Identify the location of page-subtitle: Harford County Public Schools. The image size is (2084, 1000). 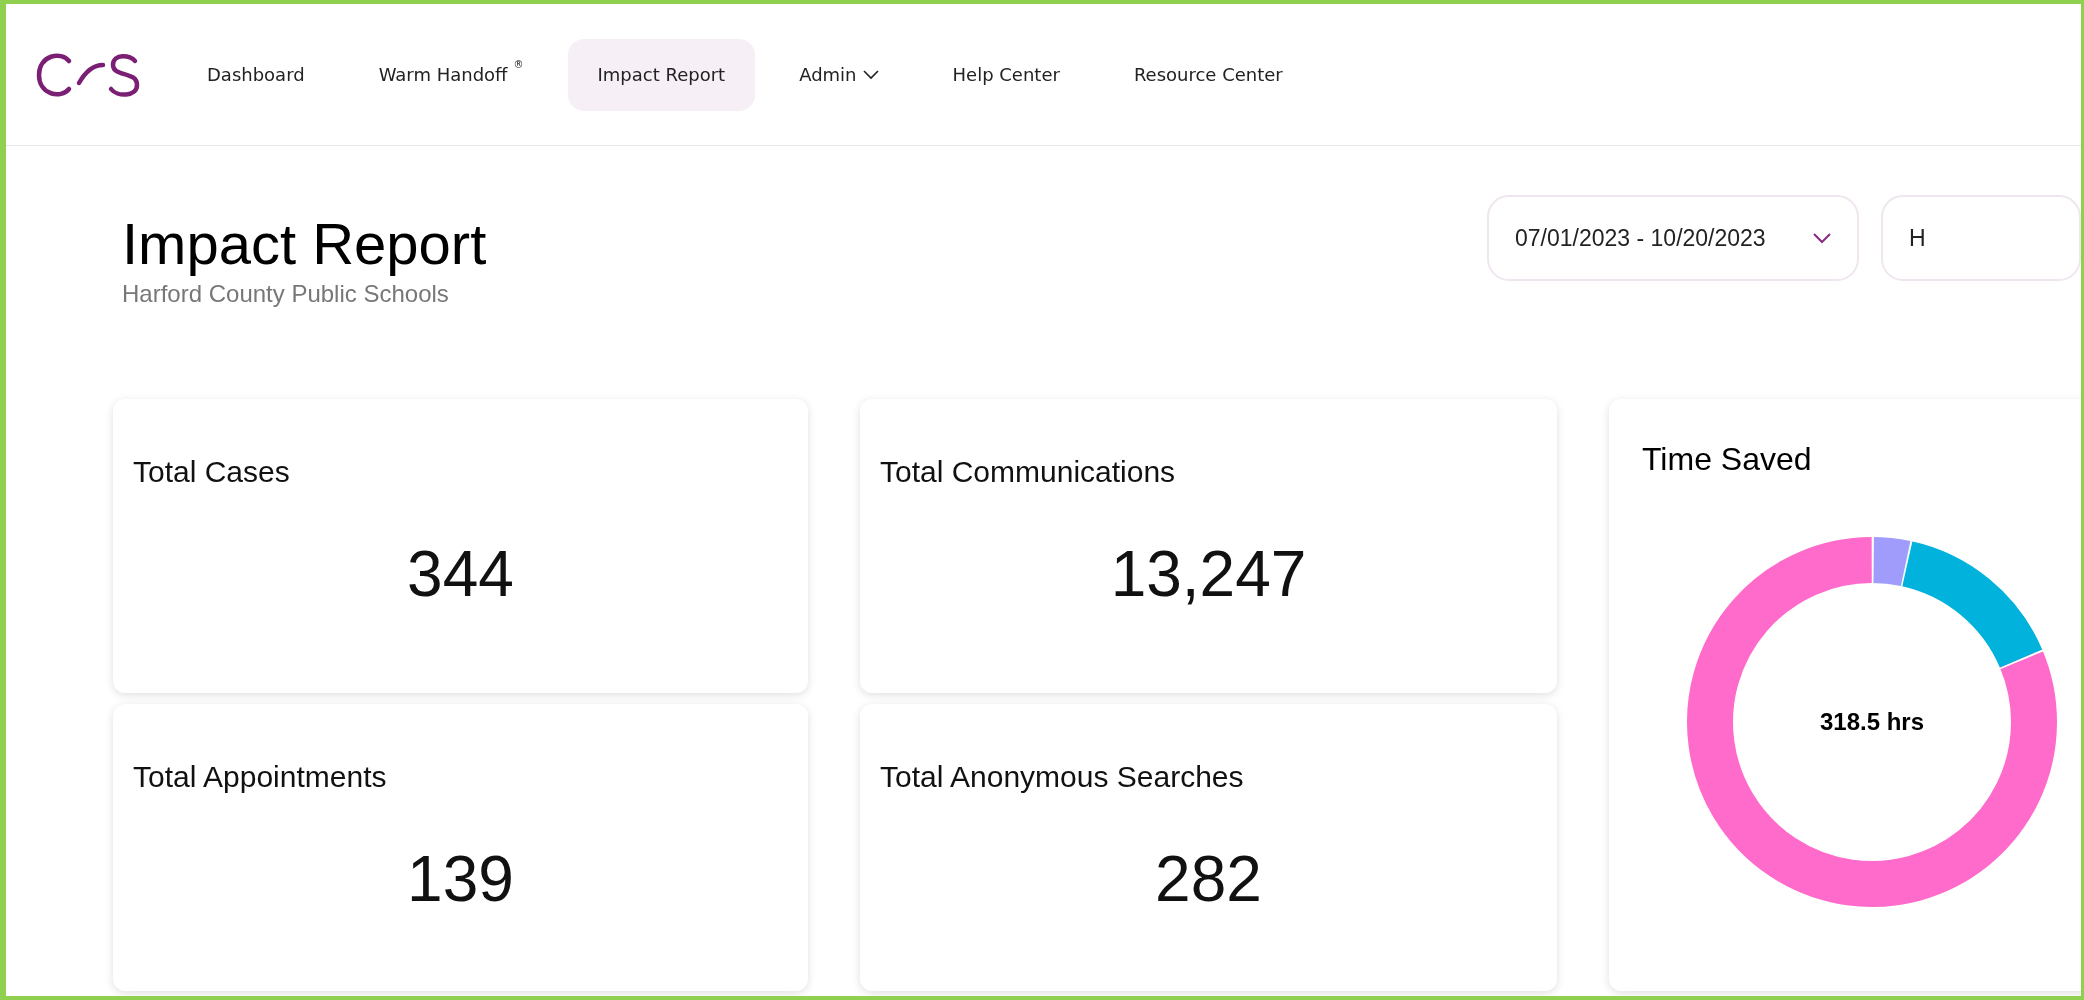
(286, 293).